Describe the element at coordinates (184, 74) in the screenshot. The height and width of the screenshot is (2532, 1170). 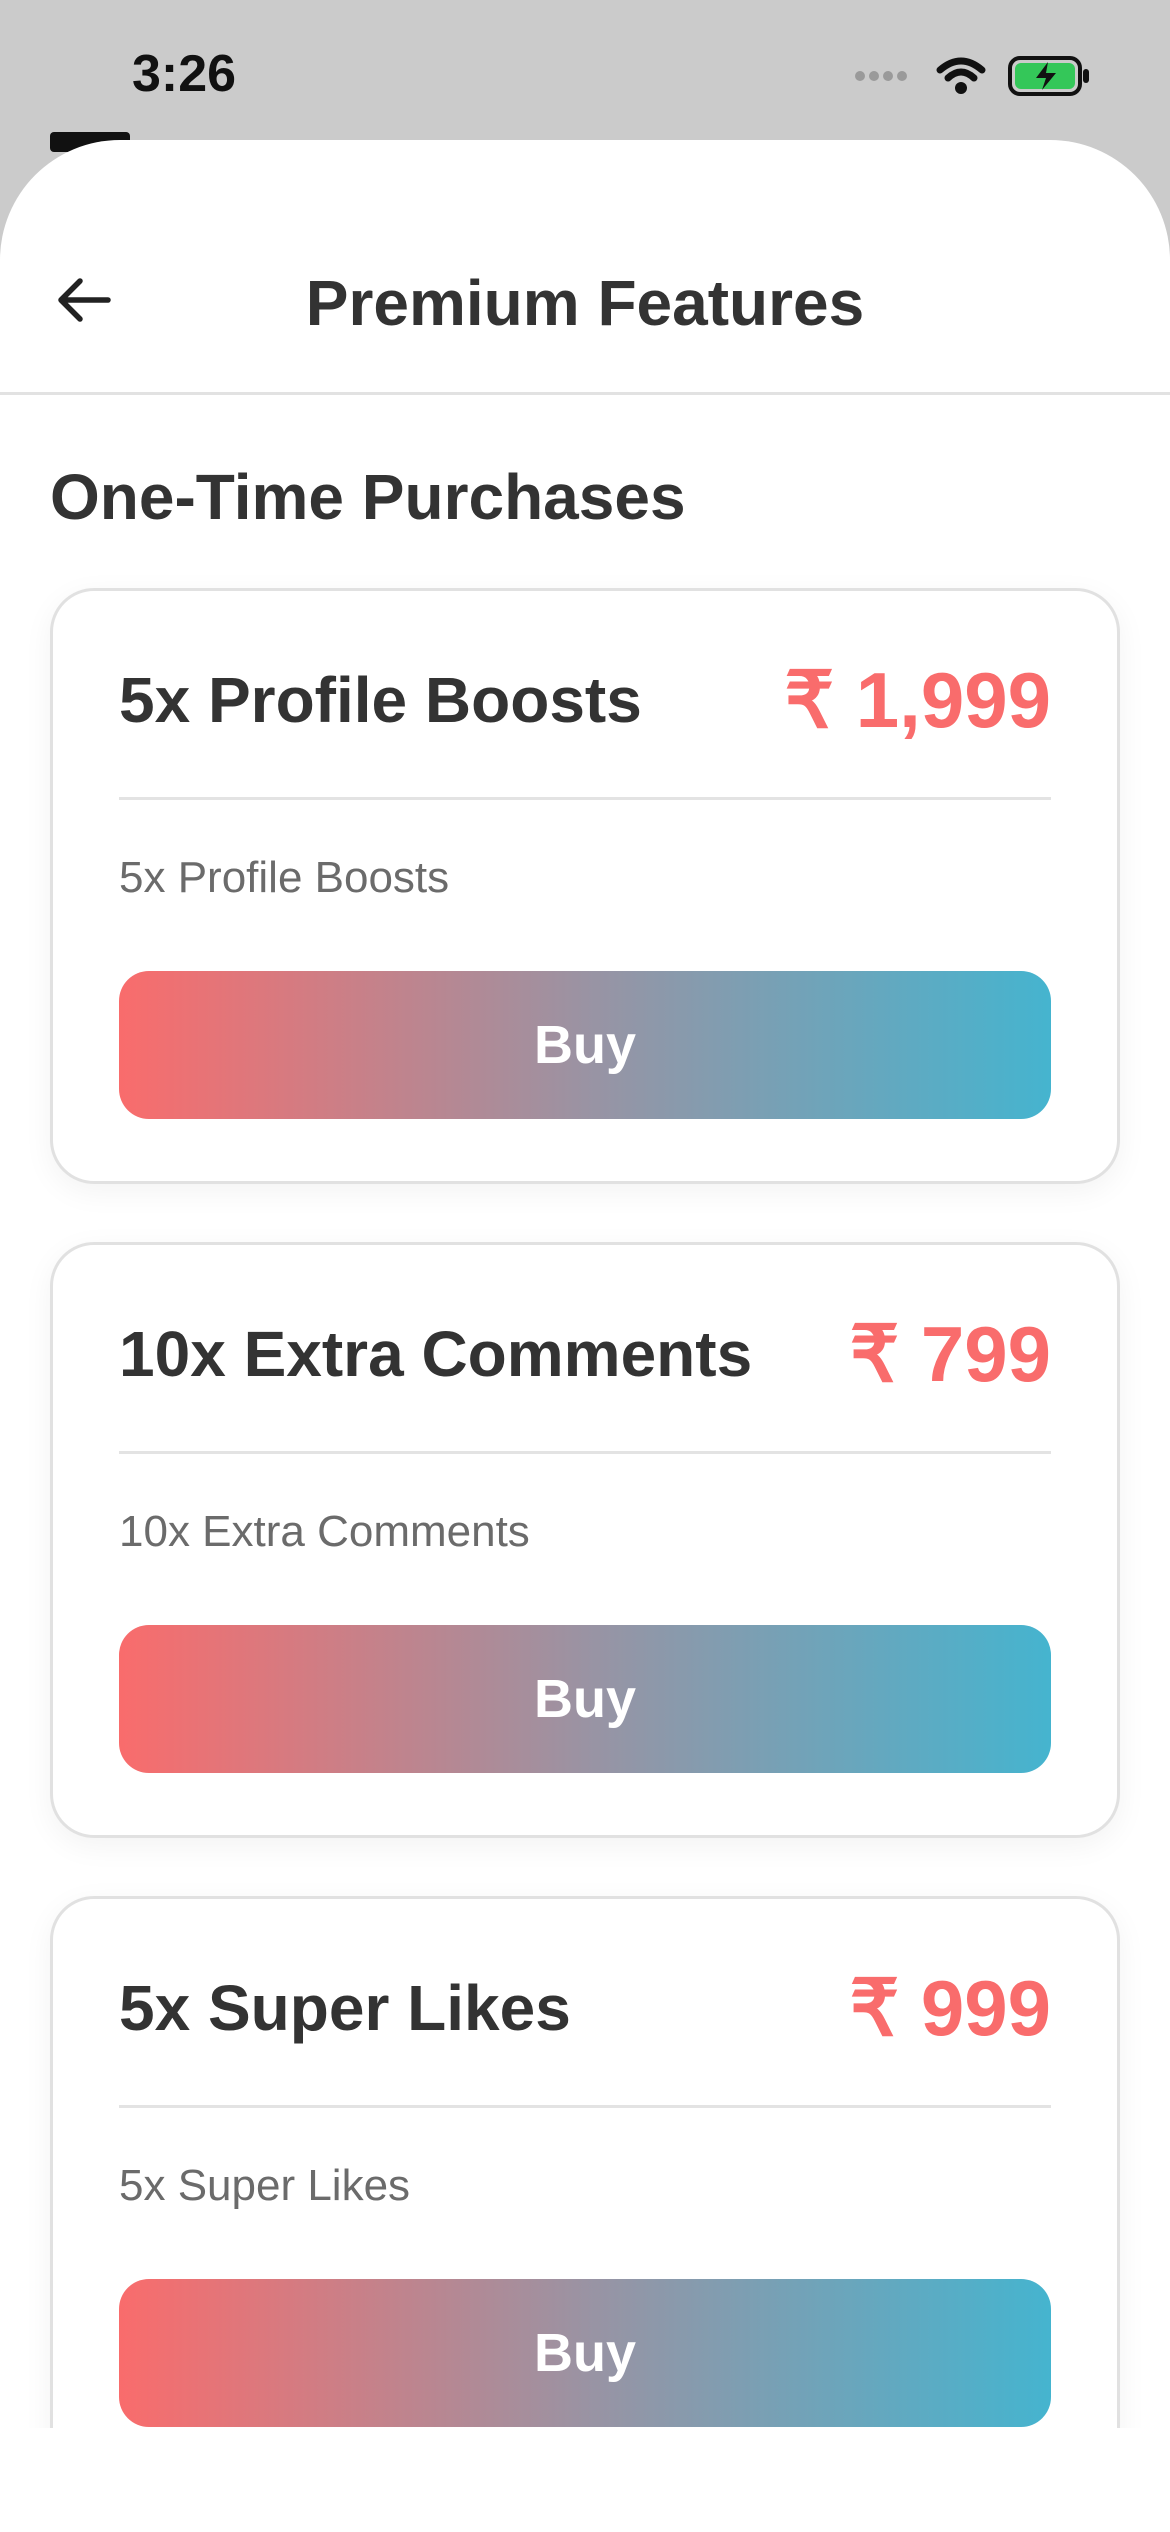
I see `status-time: 3:26` at that location.